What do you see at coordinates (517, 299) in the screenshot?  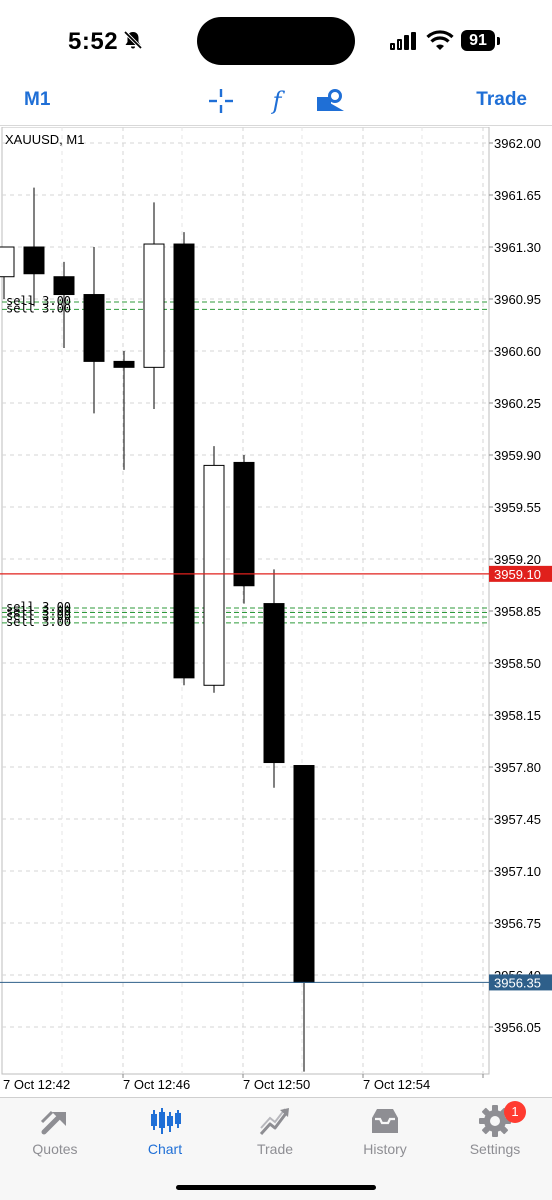 I see `price-tick-label: 3960.95` at bounding box center [517, 299].